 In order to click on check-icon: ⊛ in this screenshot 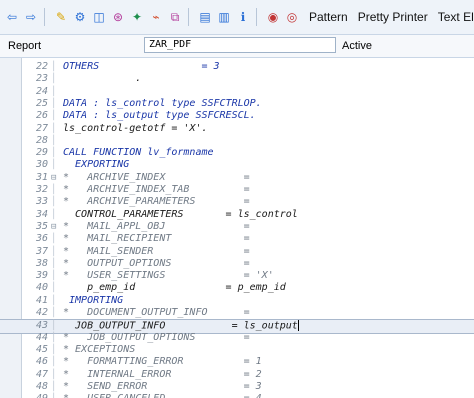, I will do `click(118, 17)`.